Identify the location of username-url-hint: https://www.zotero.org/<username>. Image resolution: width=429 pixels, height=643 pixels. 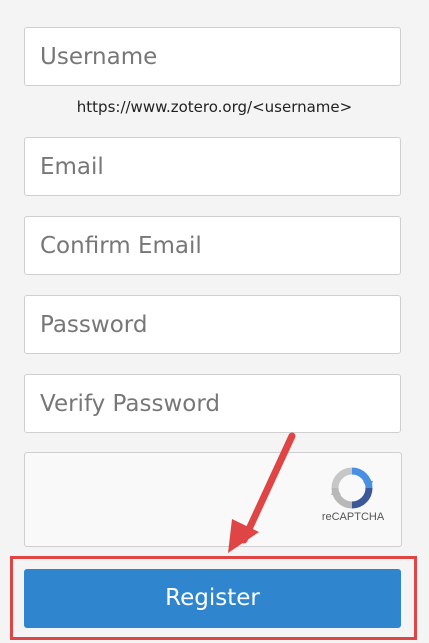
(214, 107).